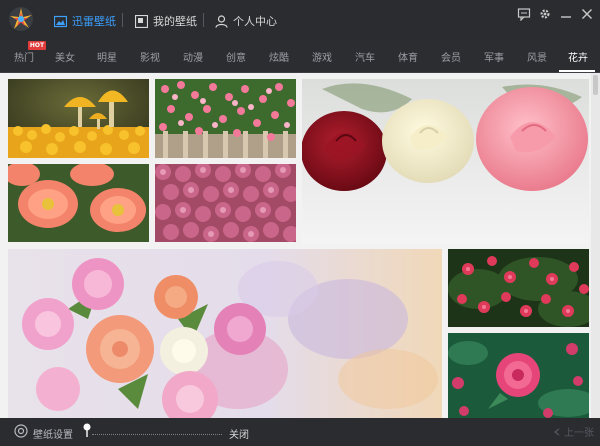 The width and height of the screenshot is (600, 446). Describe the element at coordinates (24, 56) in the screenshot. I see `category-hot: 热门` at that location.